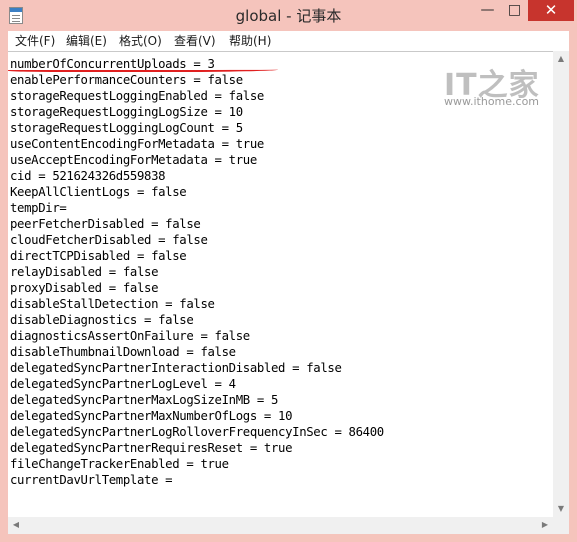 The height and width of the screenshot is (542, 577). I want to click on scroll-up-arrow-icon: ▲, so click(561, 59).